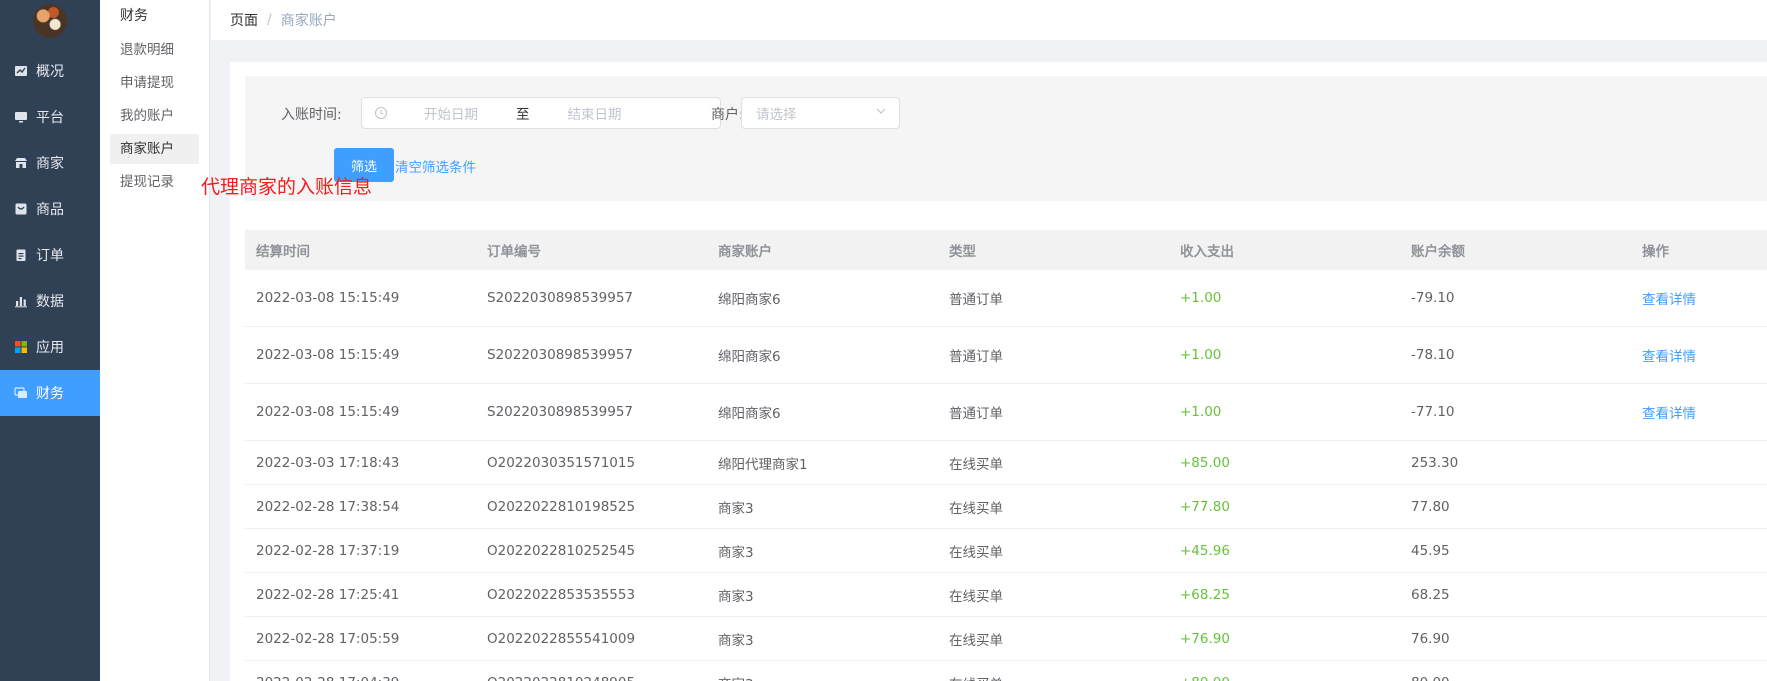 Image resolution: width=1767 pixels, height=681 pixels. Describe the element at coordinates (21, 301) in the screenshot. I see `bar-chart-icon` at that location.